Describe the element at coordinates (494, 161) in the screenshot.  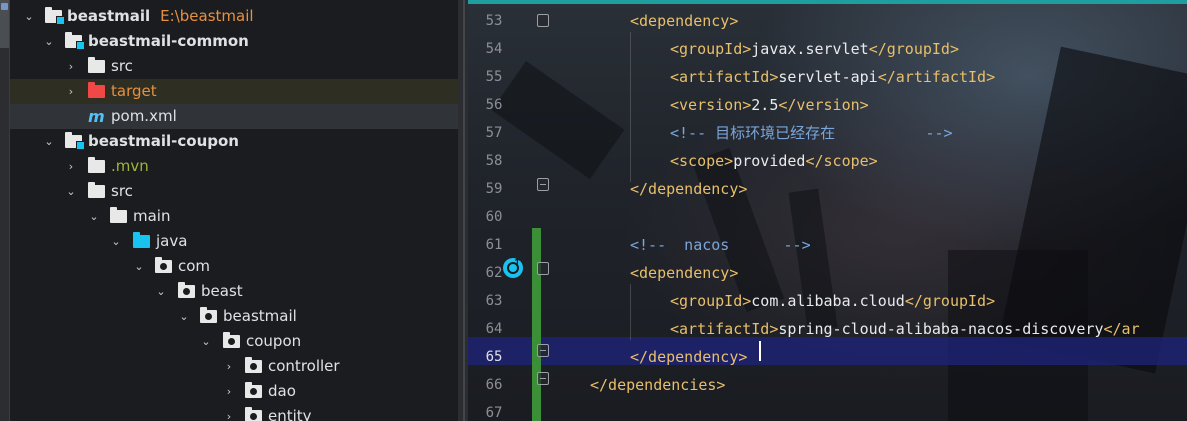
I see `line-number: 58` at that location.